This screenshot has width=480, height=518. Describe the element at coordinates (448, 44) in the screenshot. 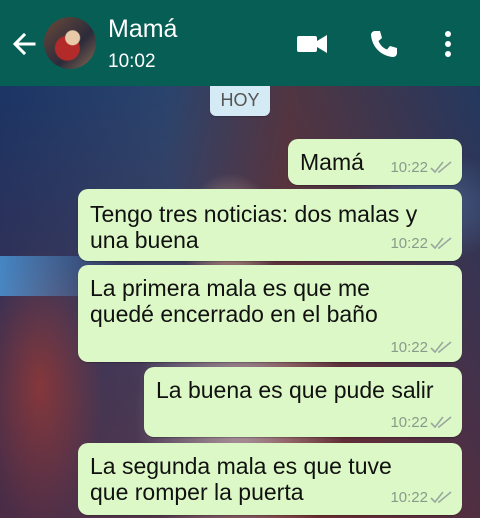

I see `more-vert-icon` at that location.